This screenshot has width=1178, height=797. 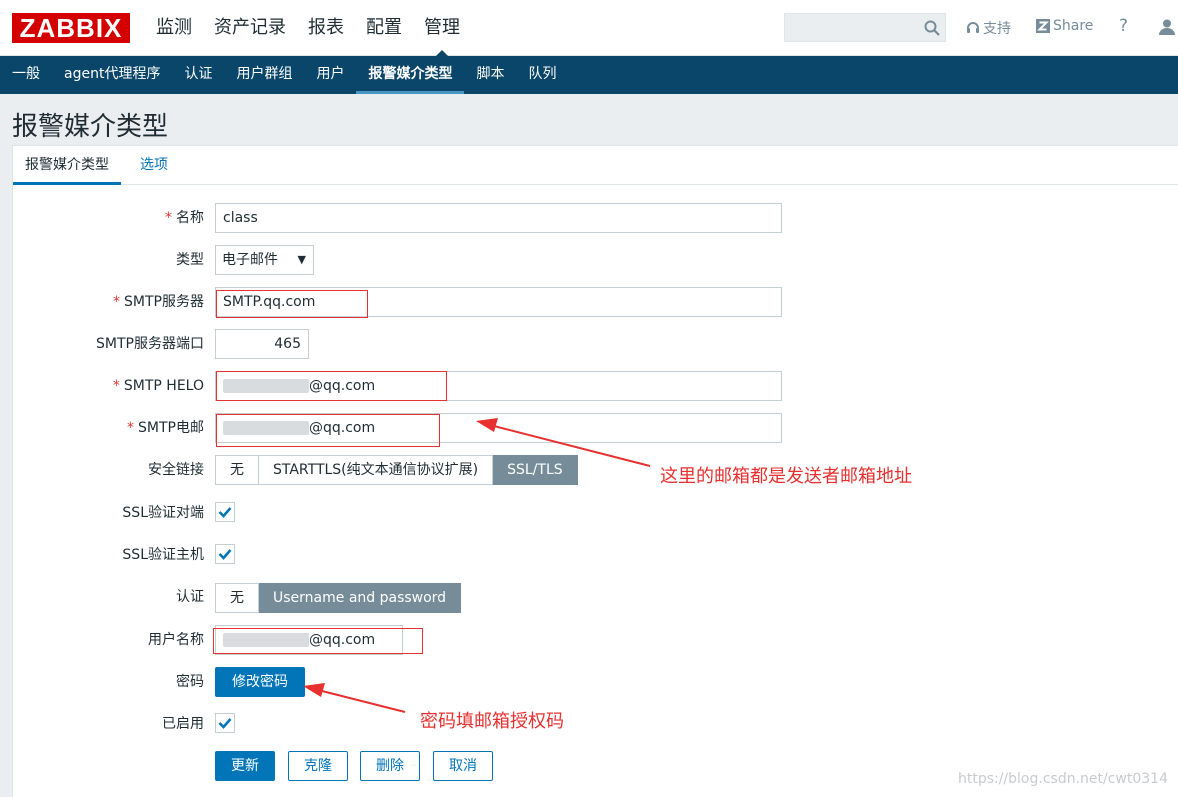 I want to click on smtp-email-value: @qq.com, so click(x=342, y=428).